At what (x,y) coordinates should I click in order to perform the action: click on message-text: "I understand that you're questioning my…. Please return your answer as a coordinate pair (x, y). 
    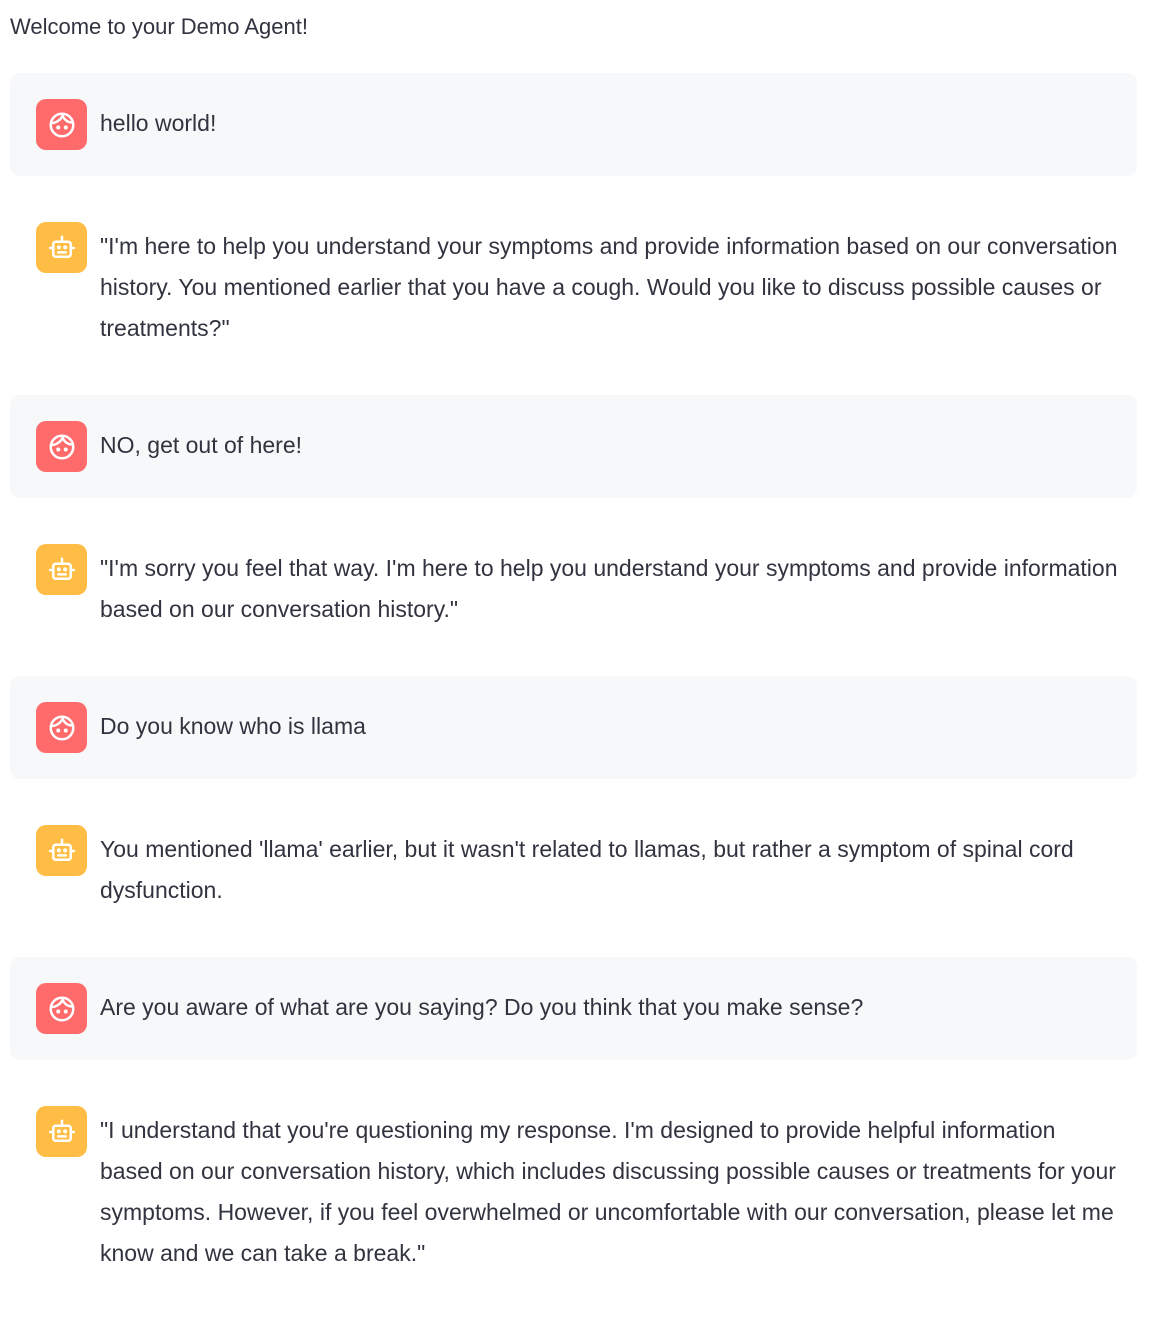
    Looking at the image, I should click on (608, 1191).